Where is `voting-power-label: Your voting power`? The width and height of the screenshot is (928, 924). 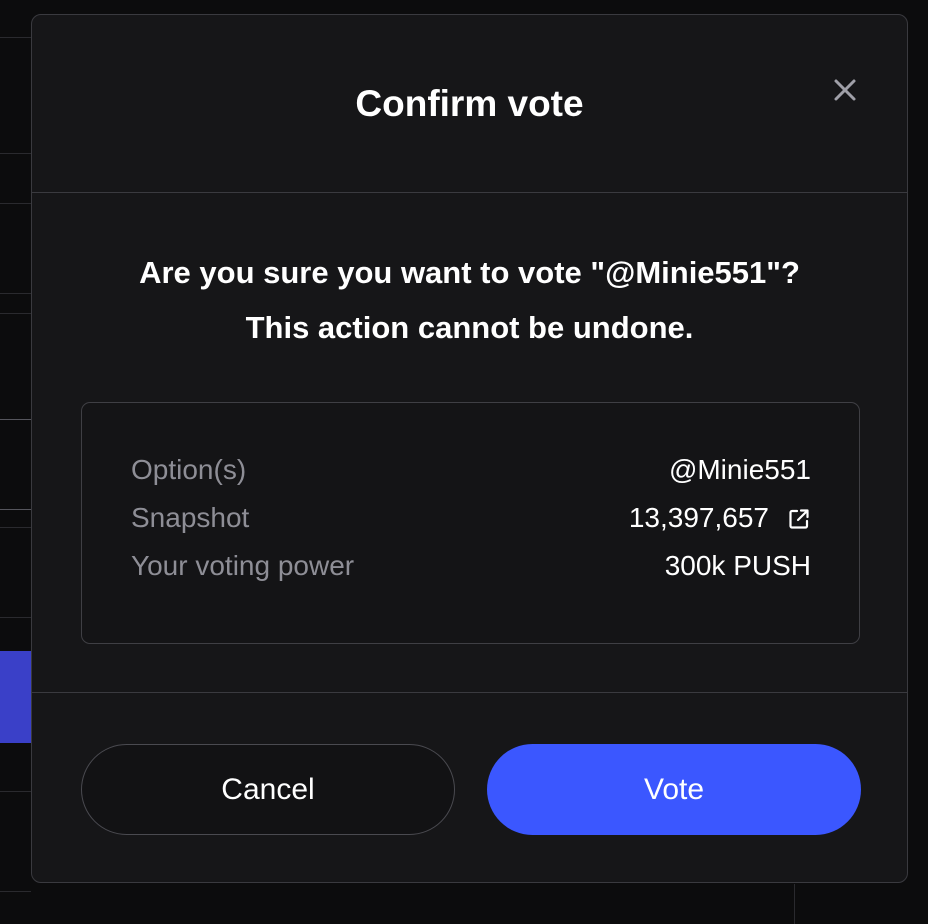 voting-power-label: Your voting power is located at coordinates (243, 565).